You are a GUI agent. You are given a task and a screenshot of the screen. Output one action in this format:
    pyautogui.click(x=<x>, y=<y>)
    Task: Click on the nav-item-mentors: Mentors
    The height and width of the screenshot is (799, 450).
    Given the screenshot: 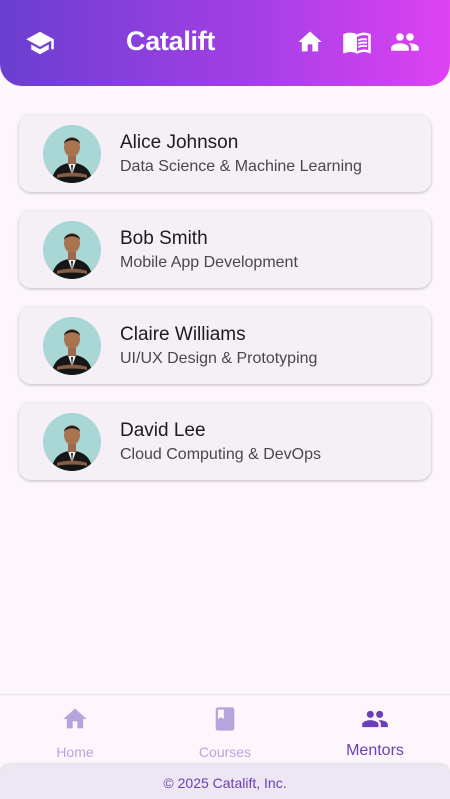 What is the action you would take?
    pyautogui.click(x=375, y=729)
    